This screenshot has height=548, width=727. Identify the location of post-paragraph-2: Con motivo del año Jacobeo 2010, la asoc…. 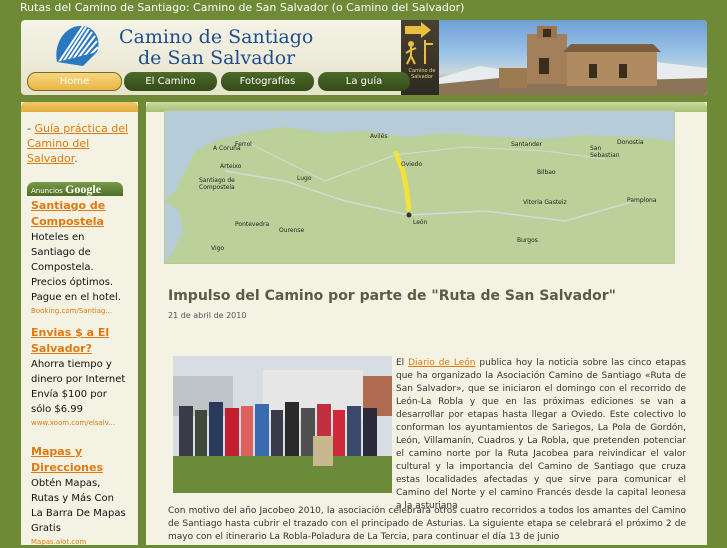
(427, 524).